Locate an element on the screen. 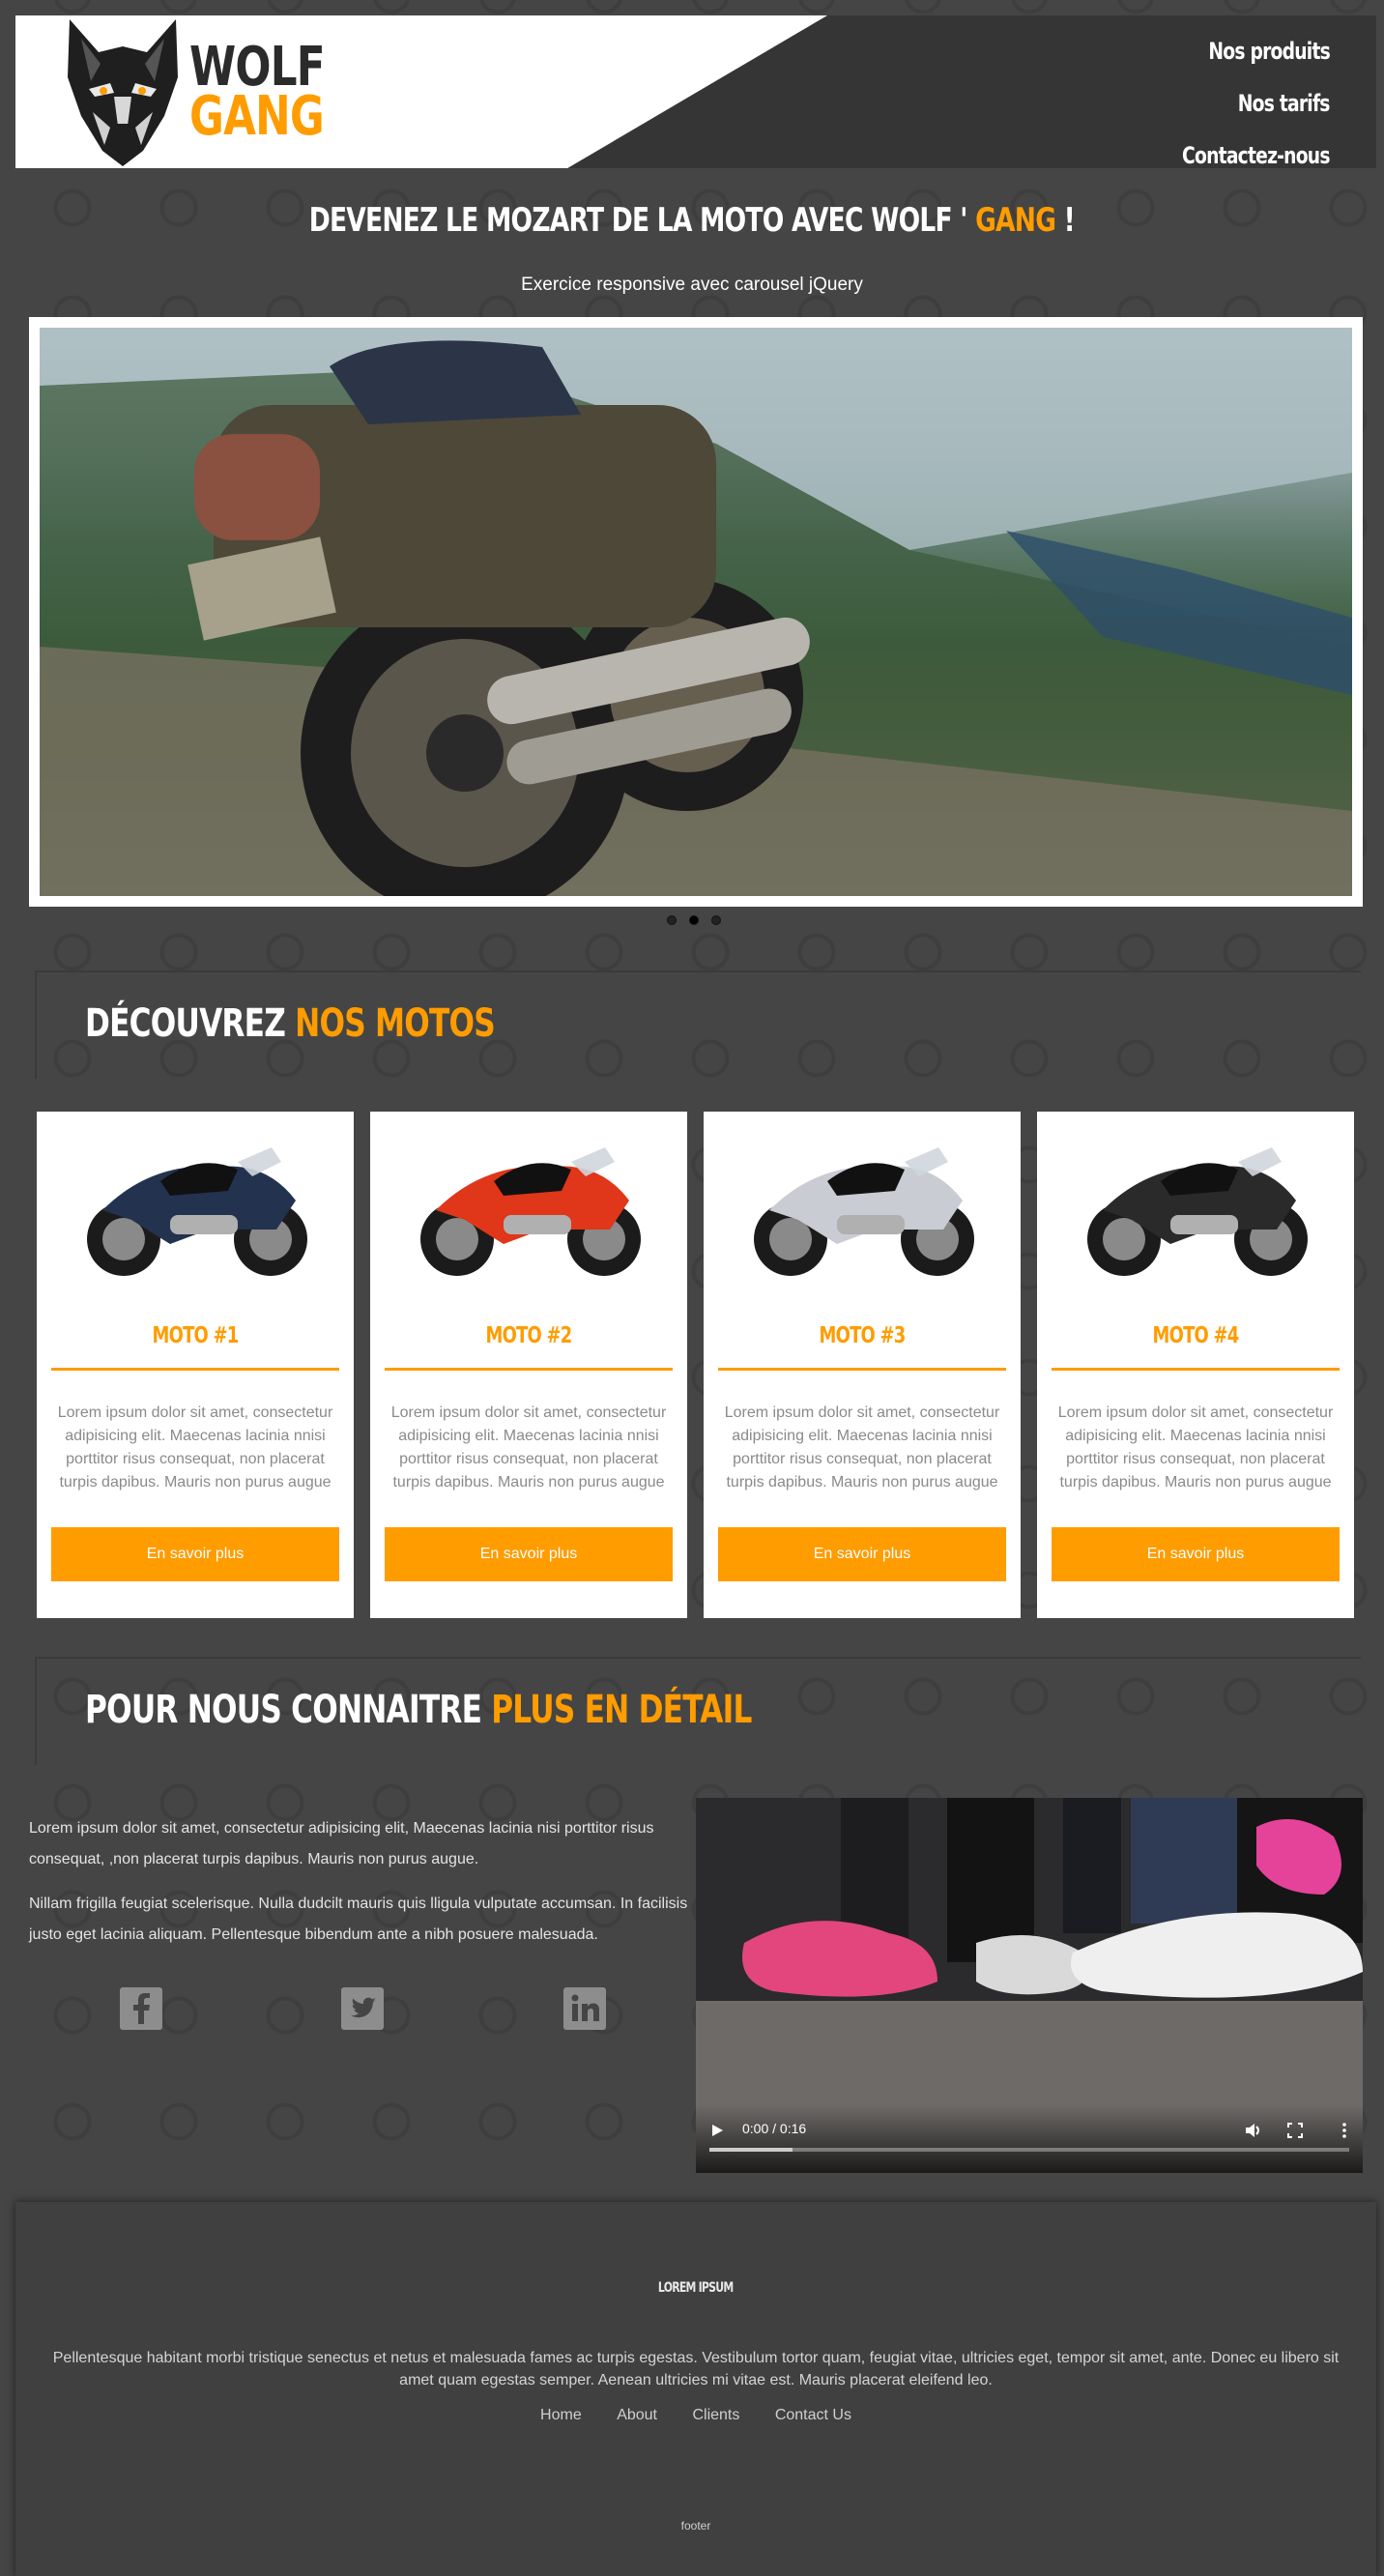 The image size is (1384, 2576). video-time: 0:00 / 0:16 is located at coordinates (775, 2128).